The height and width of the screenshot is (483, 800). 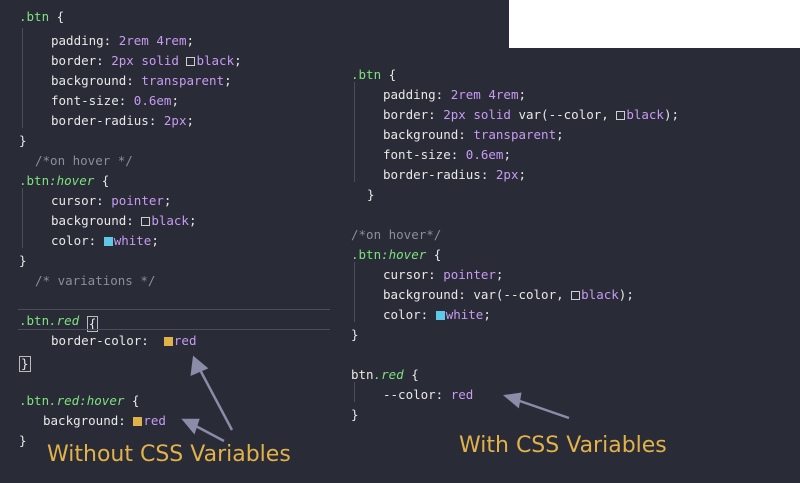 What do you see at coordinates (375, 399) in the screenshot?
I see `annotation-arrows` at bounding box center [375, 399].